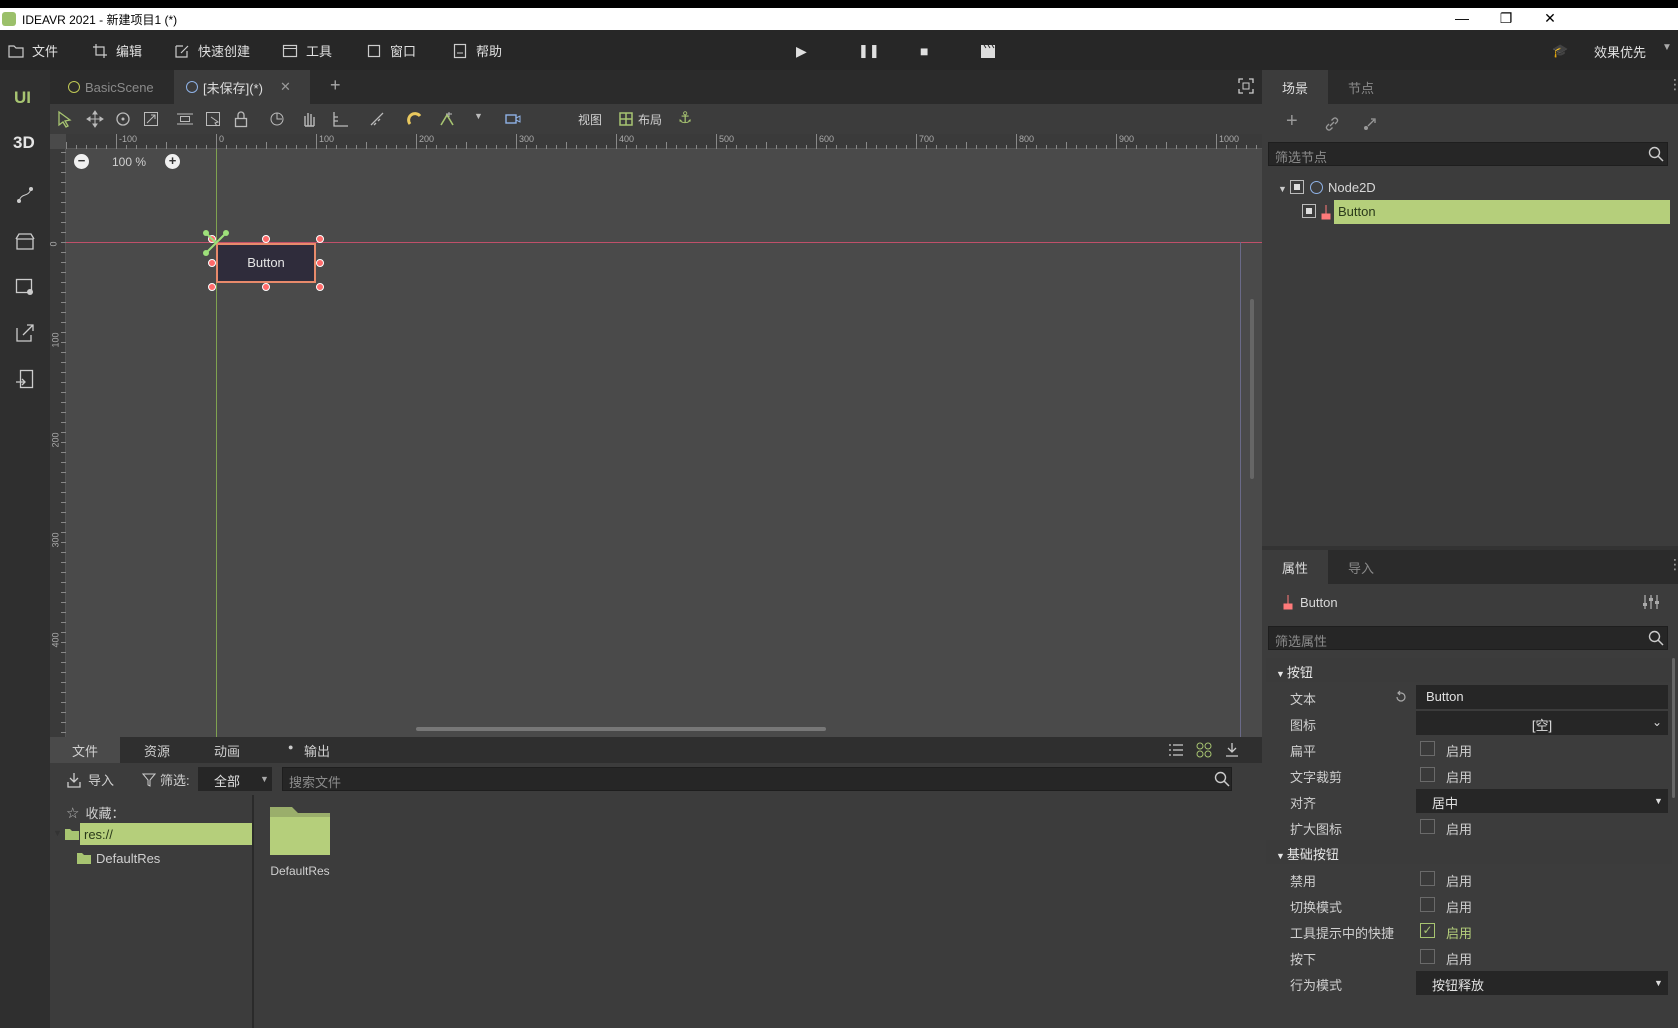 This screenshot has height=1028, width=1678. Describe the element at coordinates (1469, 852) in the screenshot. I see `section-base-button: ▼ 基础按钮` at that location.